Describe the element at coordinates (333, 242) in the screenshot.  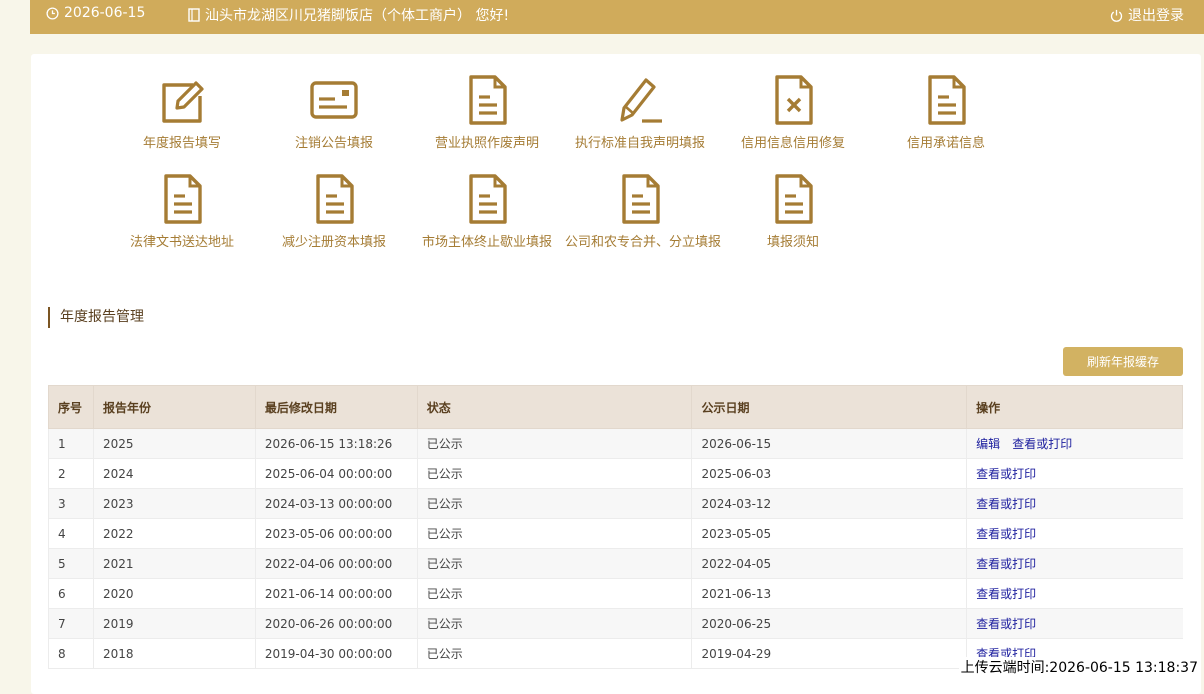
I see `menu-label: 减少注册资本填报` at that location.